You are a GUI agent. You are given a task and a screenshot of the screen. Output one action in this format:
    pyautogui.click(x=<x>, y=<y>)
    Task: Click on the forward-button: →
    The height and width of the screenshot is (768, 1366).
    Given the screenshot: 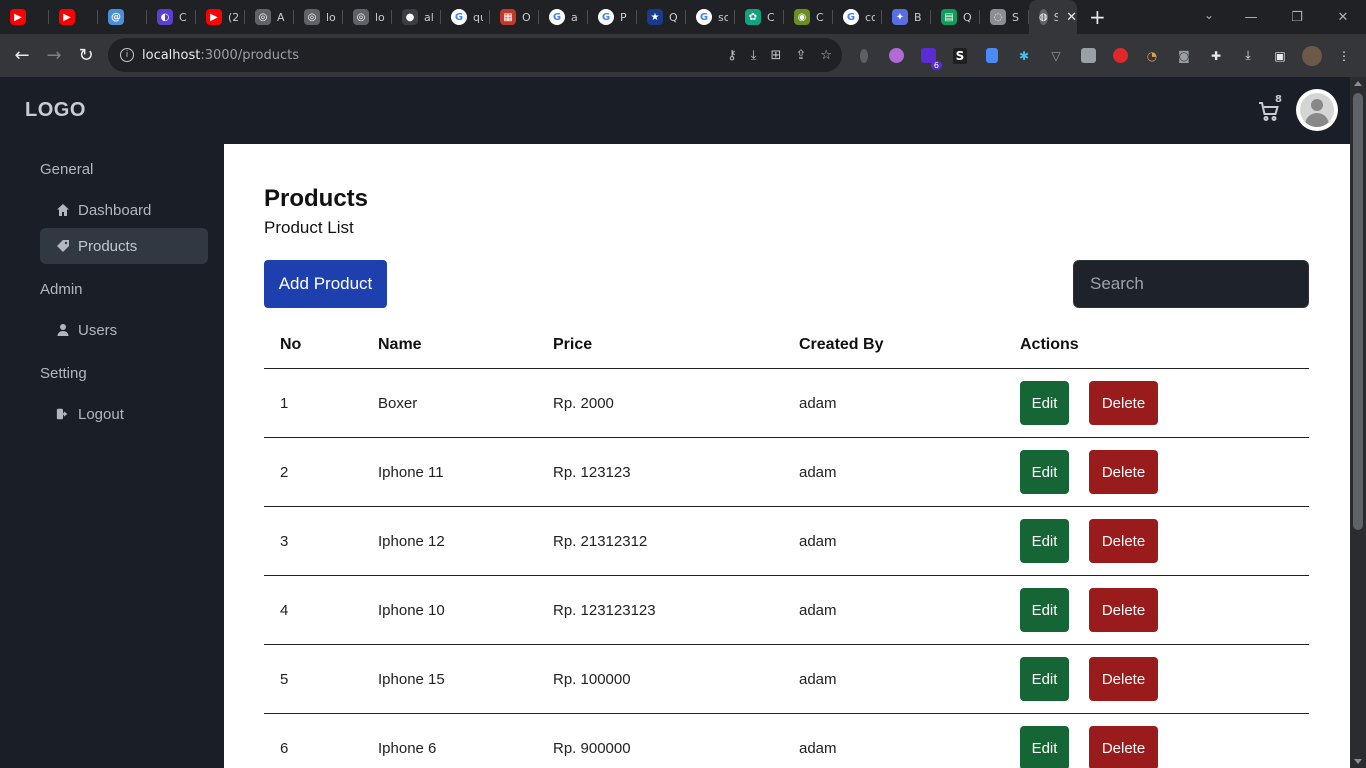 What is the action you would take?
    pyautogui.click(x=54, y=56)
    